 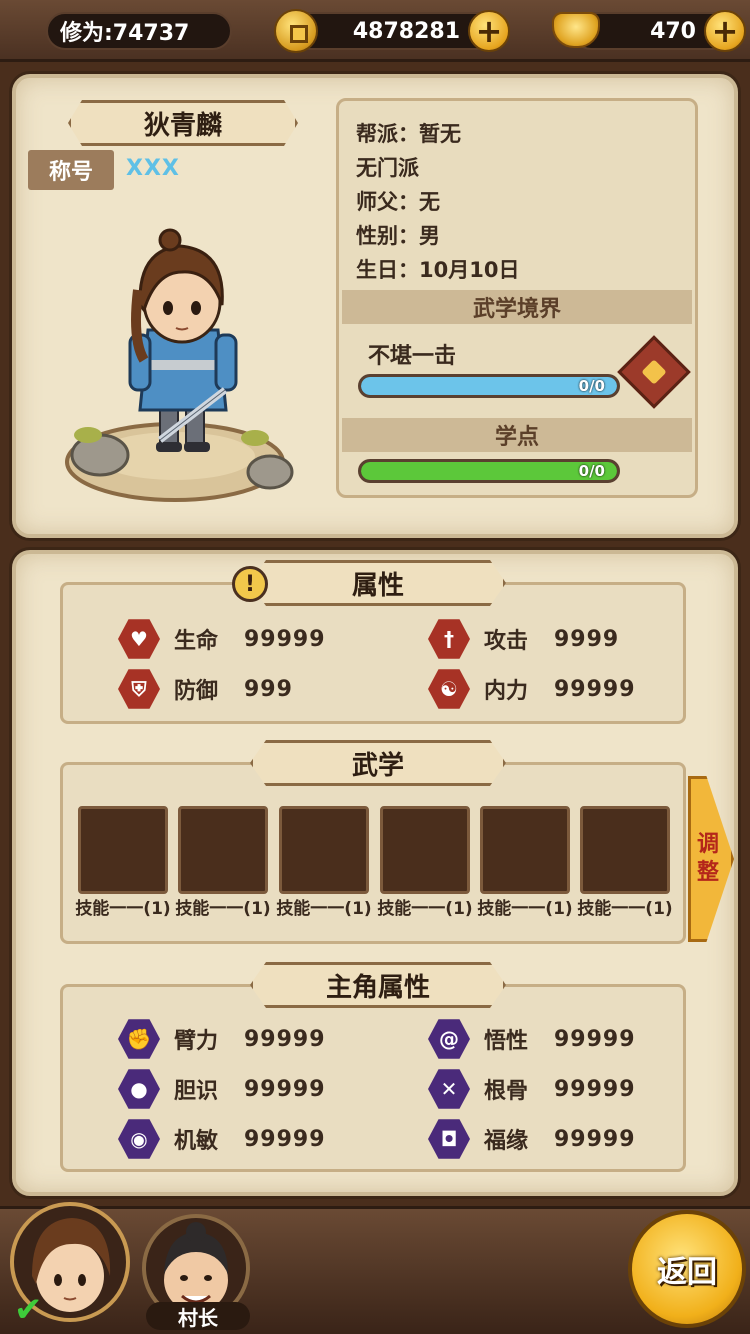 What do you see at coordinates (673, 31) in the screenshot?
I see `ingot-value: 470` at bounding box center [673, 31].